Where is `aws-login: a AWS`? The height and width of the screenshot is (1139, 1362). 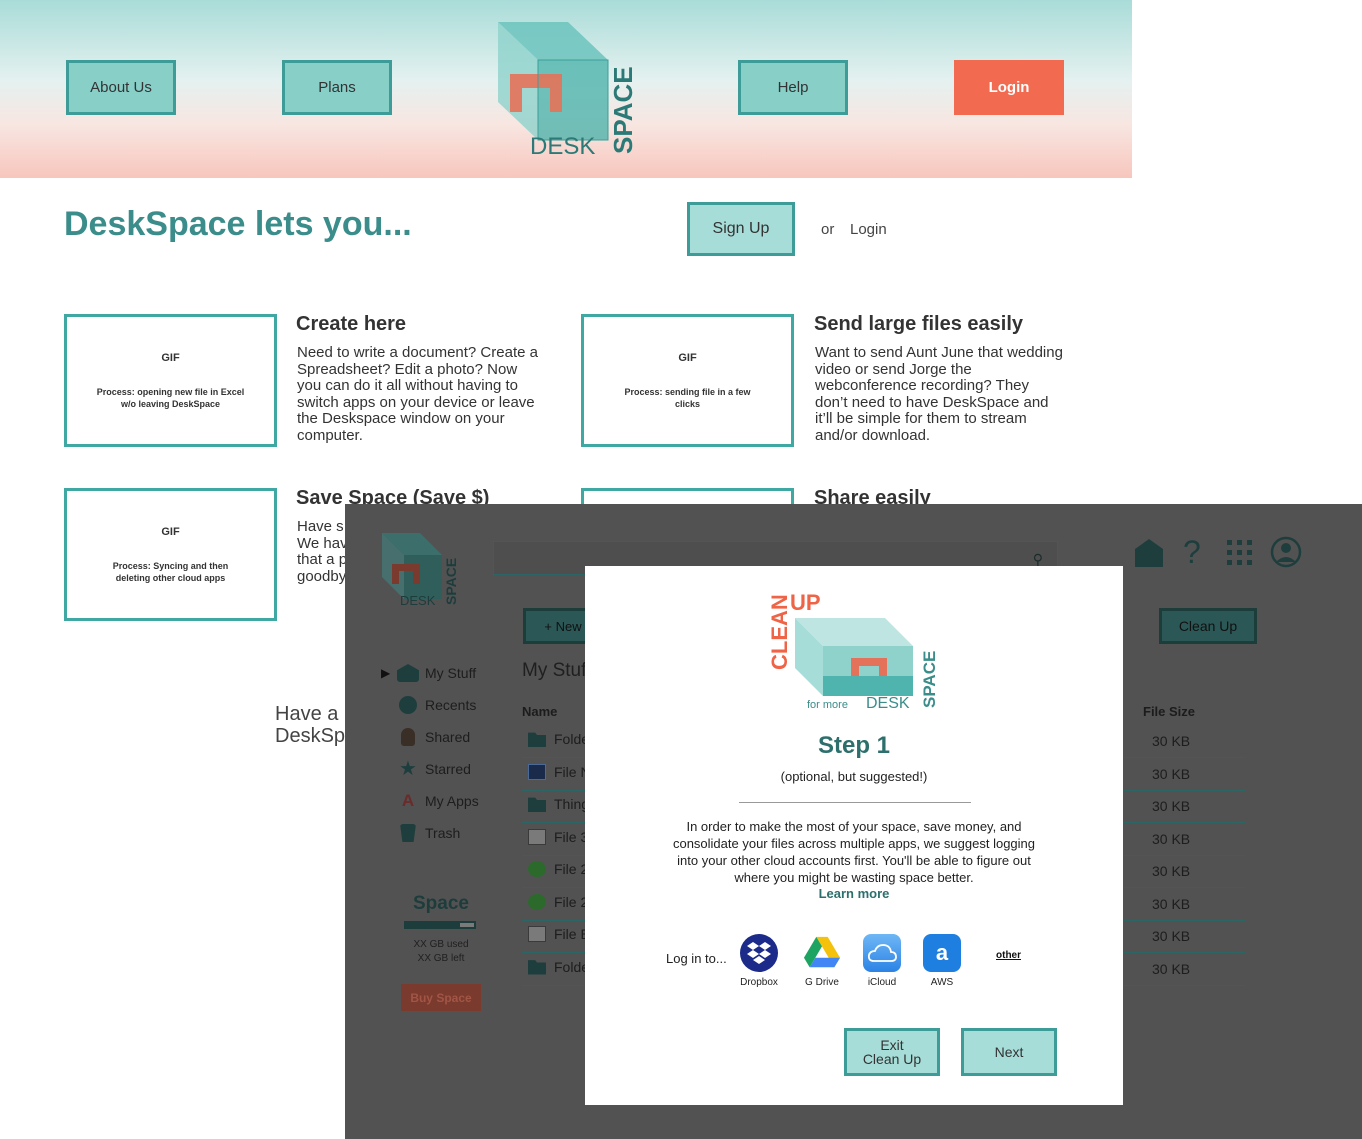
aws-login: a AWS is located at coordinates (942, 961).